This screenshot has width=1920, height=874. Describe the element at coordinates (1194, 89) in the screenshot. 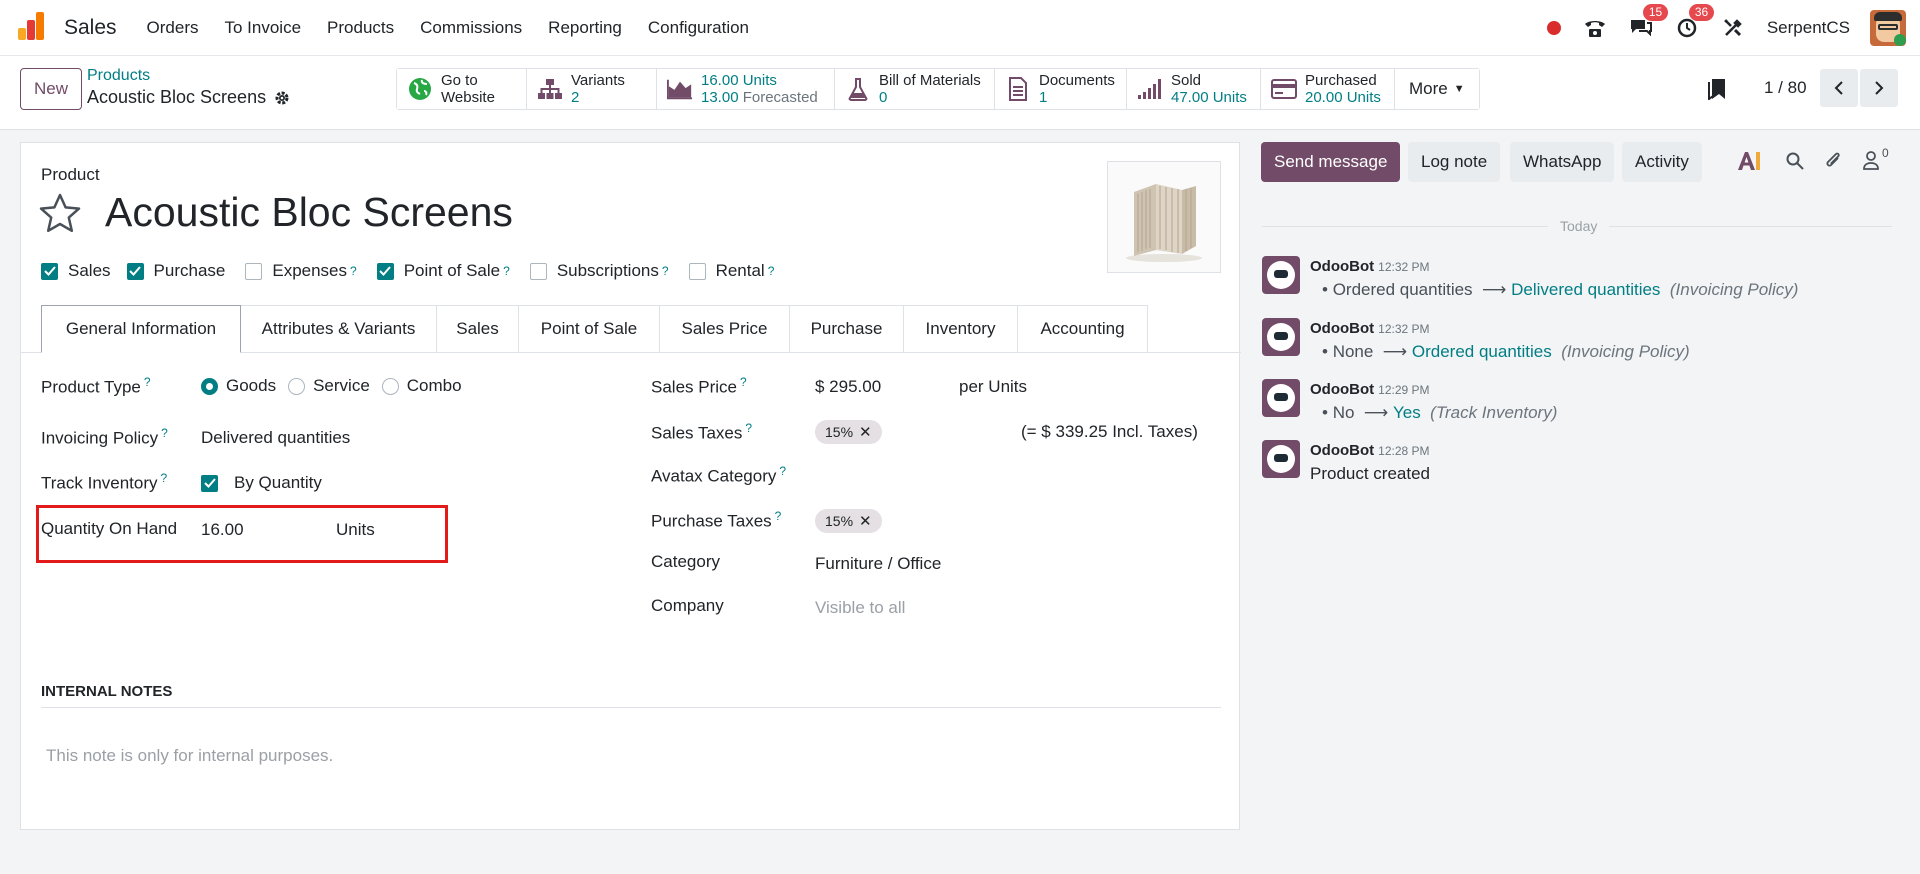

I see `sold-button: Sold 47.00 Units` at that location.